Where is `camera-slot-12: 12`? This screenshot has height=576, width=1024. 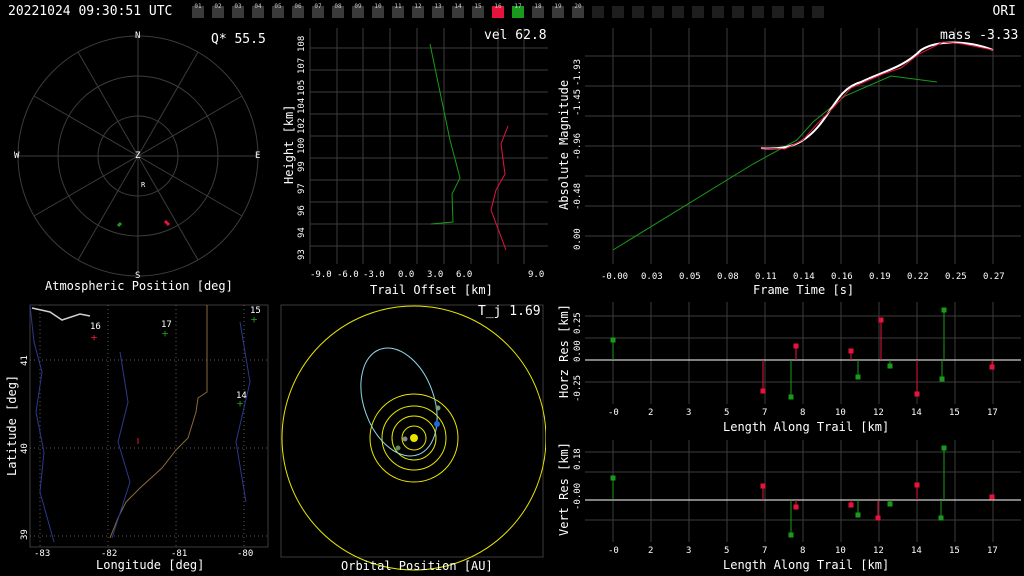
camera-slot-12: 12 is located at coordinates (418, 10).